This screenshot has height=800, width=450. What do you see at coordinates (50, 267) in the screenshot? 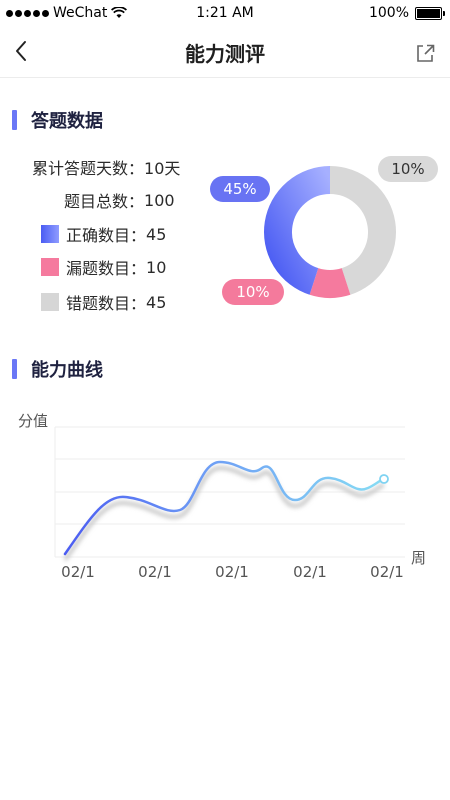
I see `legend-swatch-missed` at bounding box center [50, 267].